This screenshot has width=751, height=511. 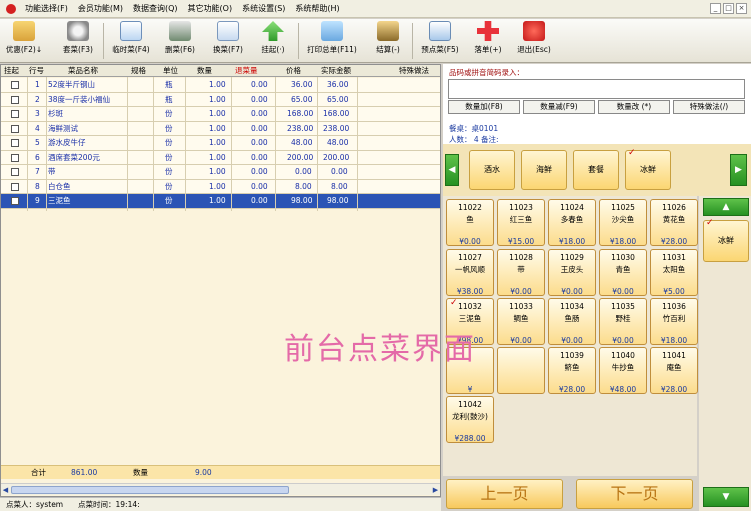 What do you see at coordinates (435, 490) in the screenshot?
I see `scroll-right-icon: ▶` at bounding box center [435, 490].